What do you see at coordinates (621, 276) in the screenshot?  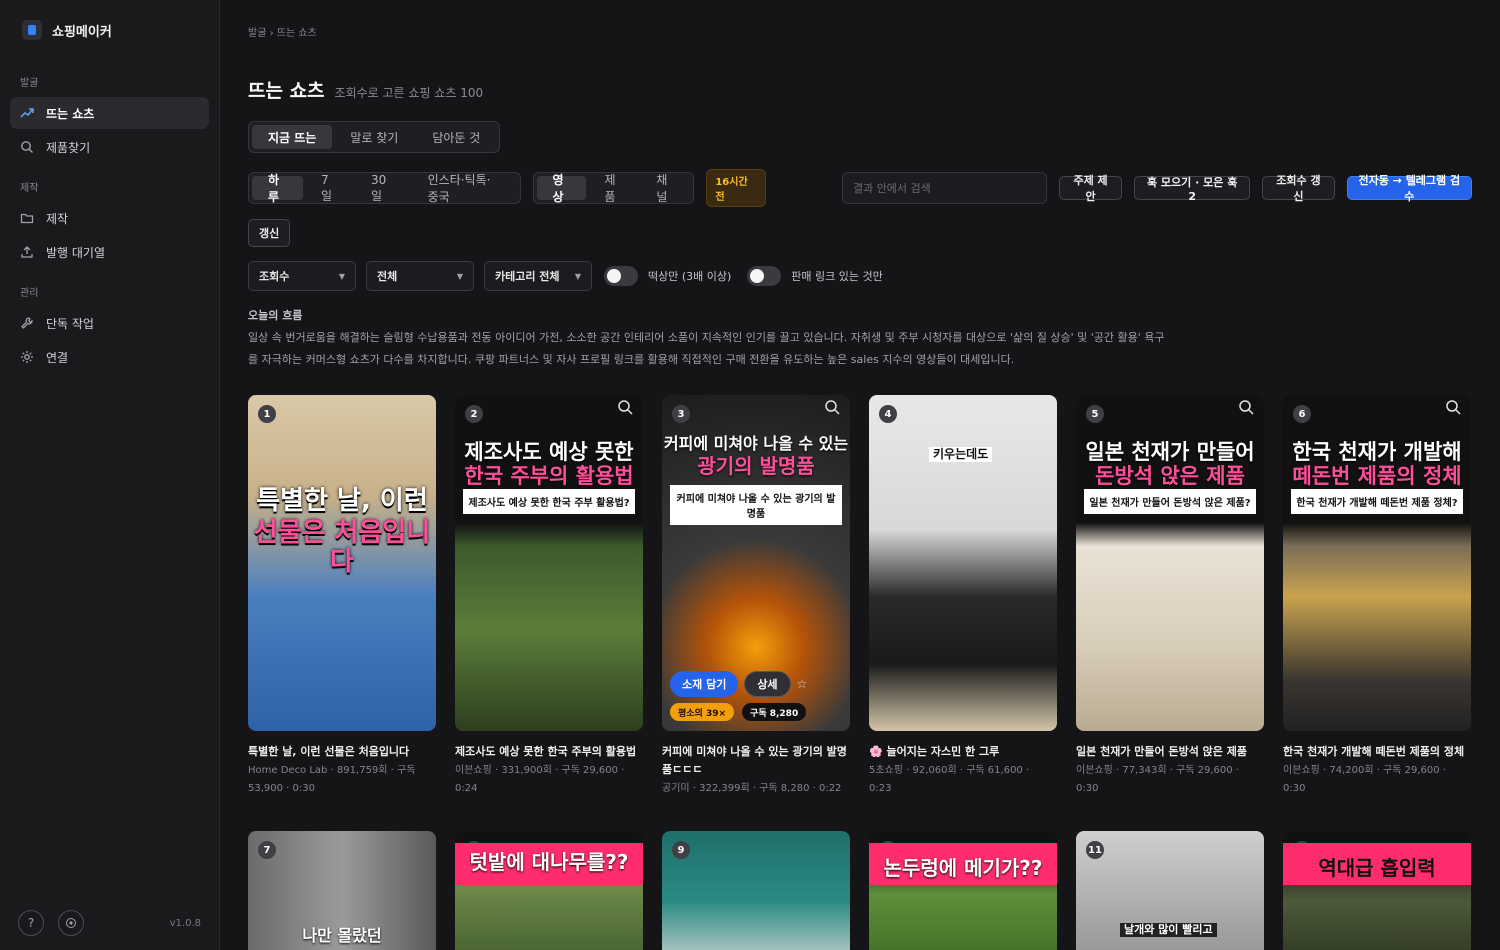 I see `surge-only-toggle` at bounding box center [621, 276].